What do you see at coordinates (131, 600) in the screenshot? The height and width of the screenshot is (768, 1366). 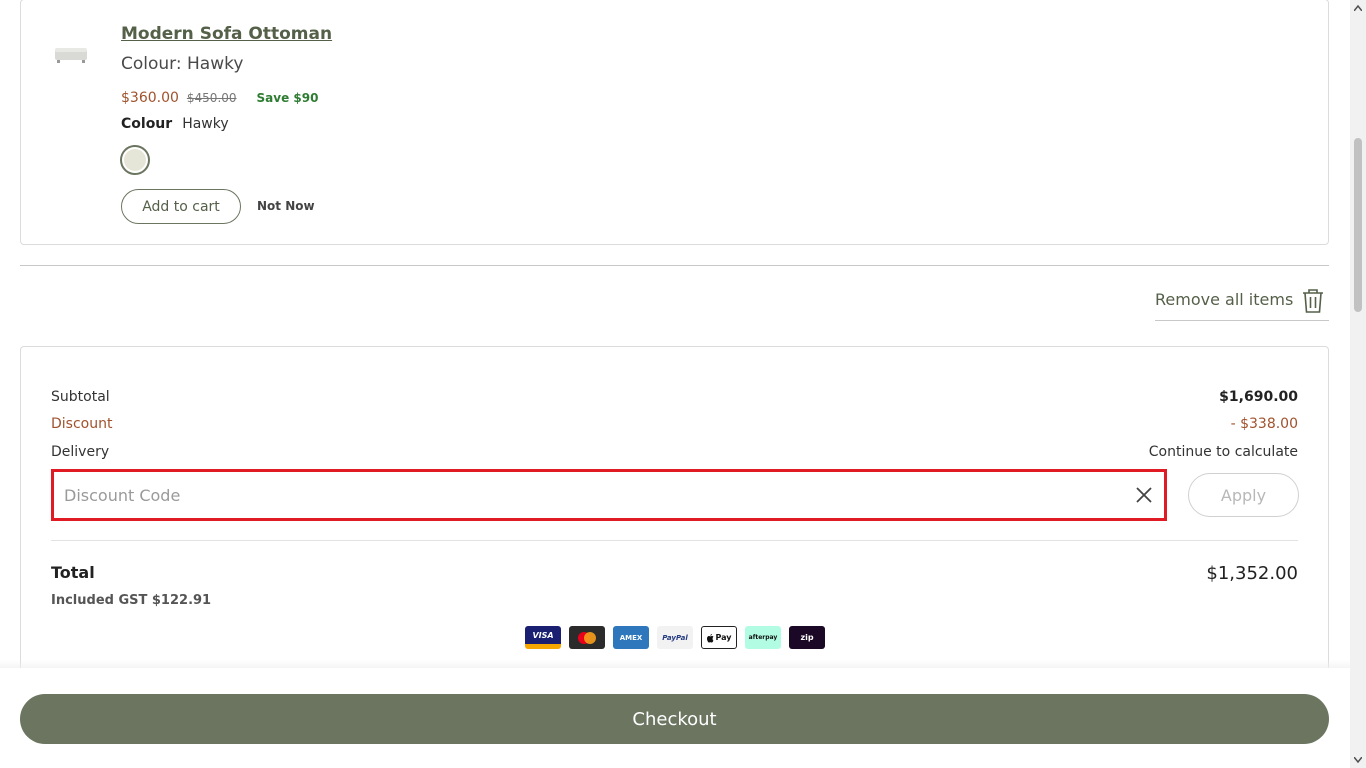 I see `gst-note: Included GST $122.91` at bounding box center [131, 600].